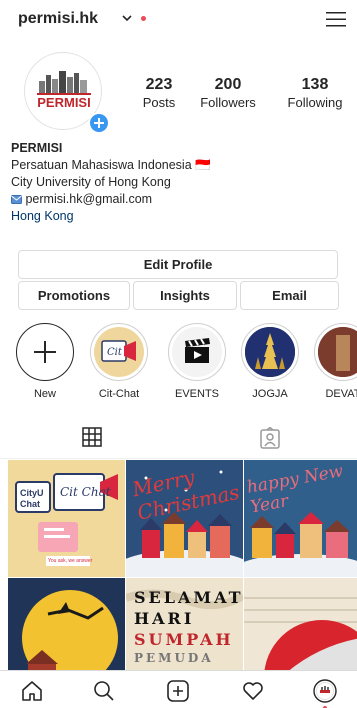 The width and height of the screenshot is (357, 708). I want to click on promotions-button: Promotions, so click(74, 295).